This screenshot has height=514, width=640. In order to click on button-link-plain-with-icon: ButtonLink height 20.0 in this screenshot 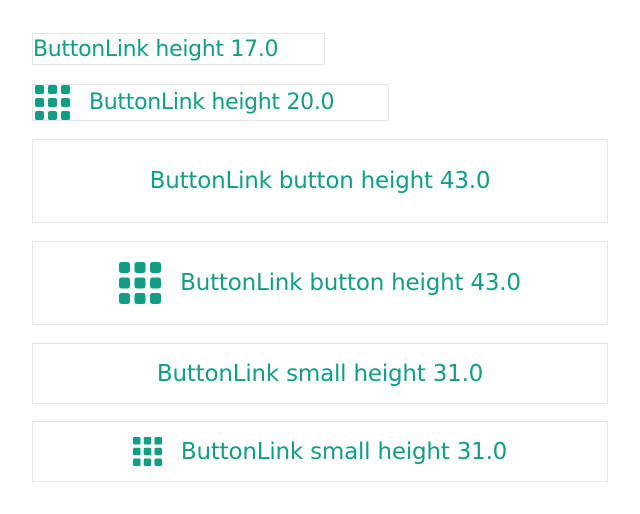, I will do `click(210, 102)`.